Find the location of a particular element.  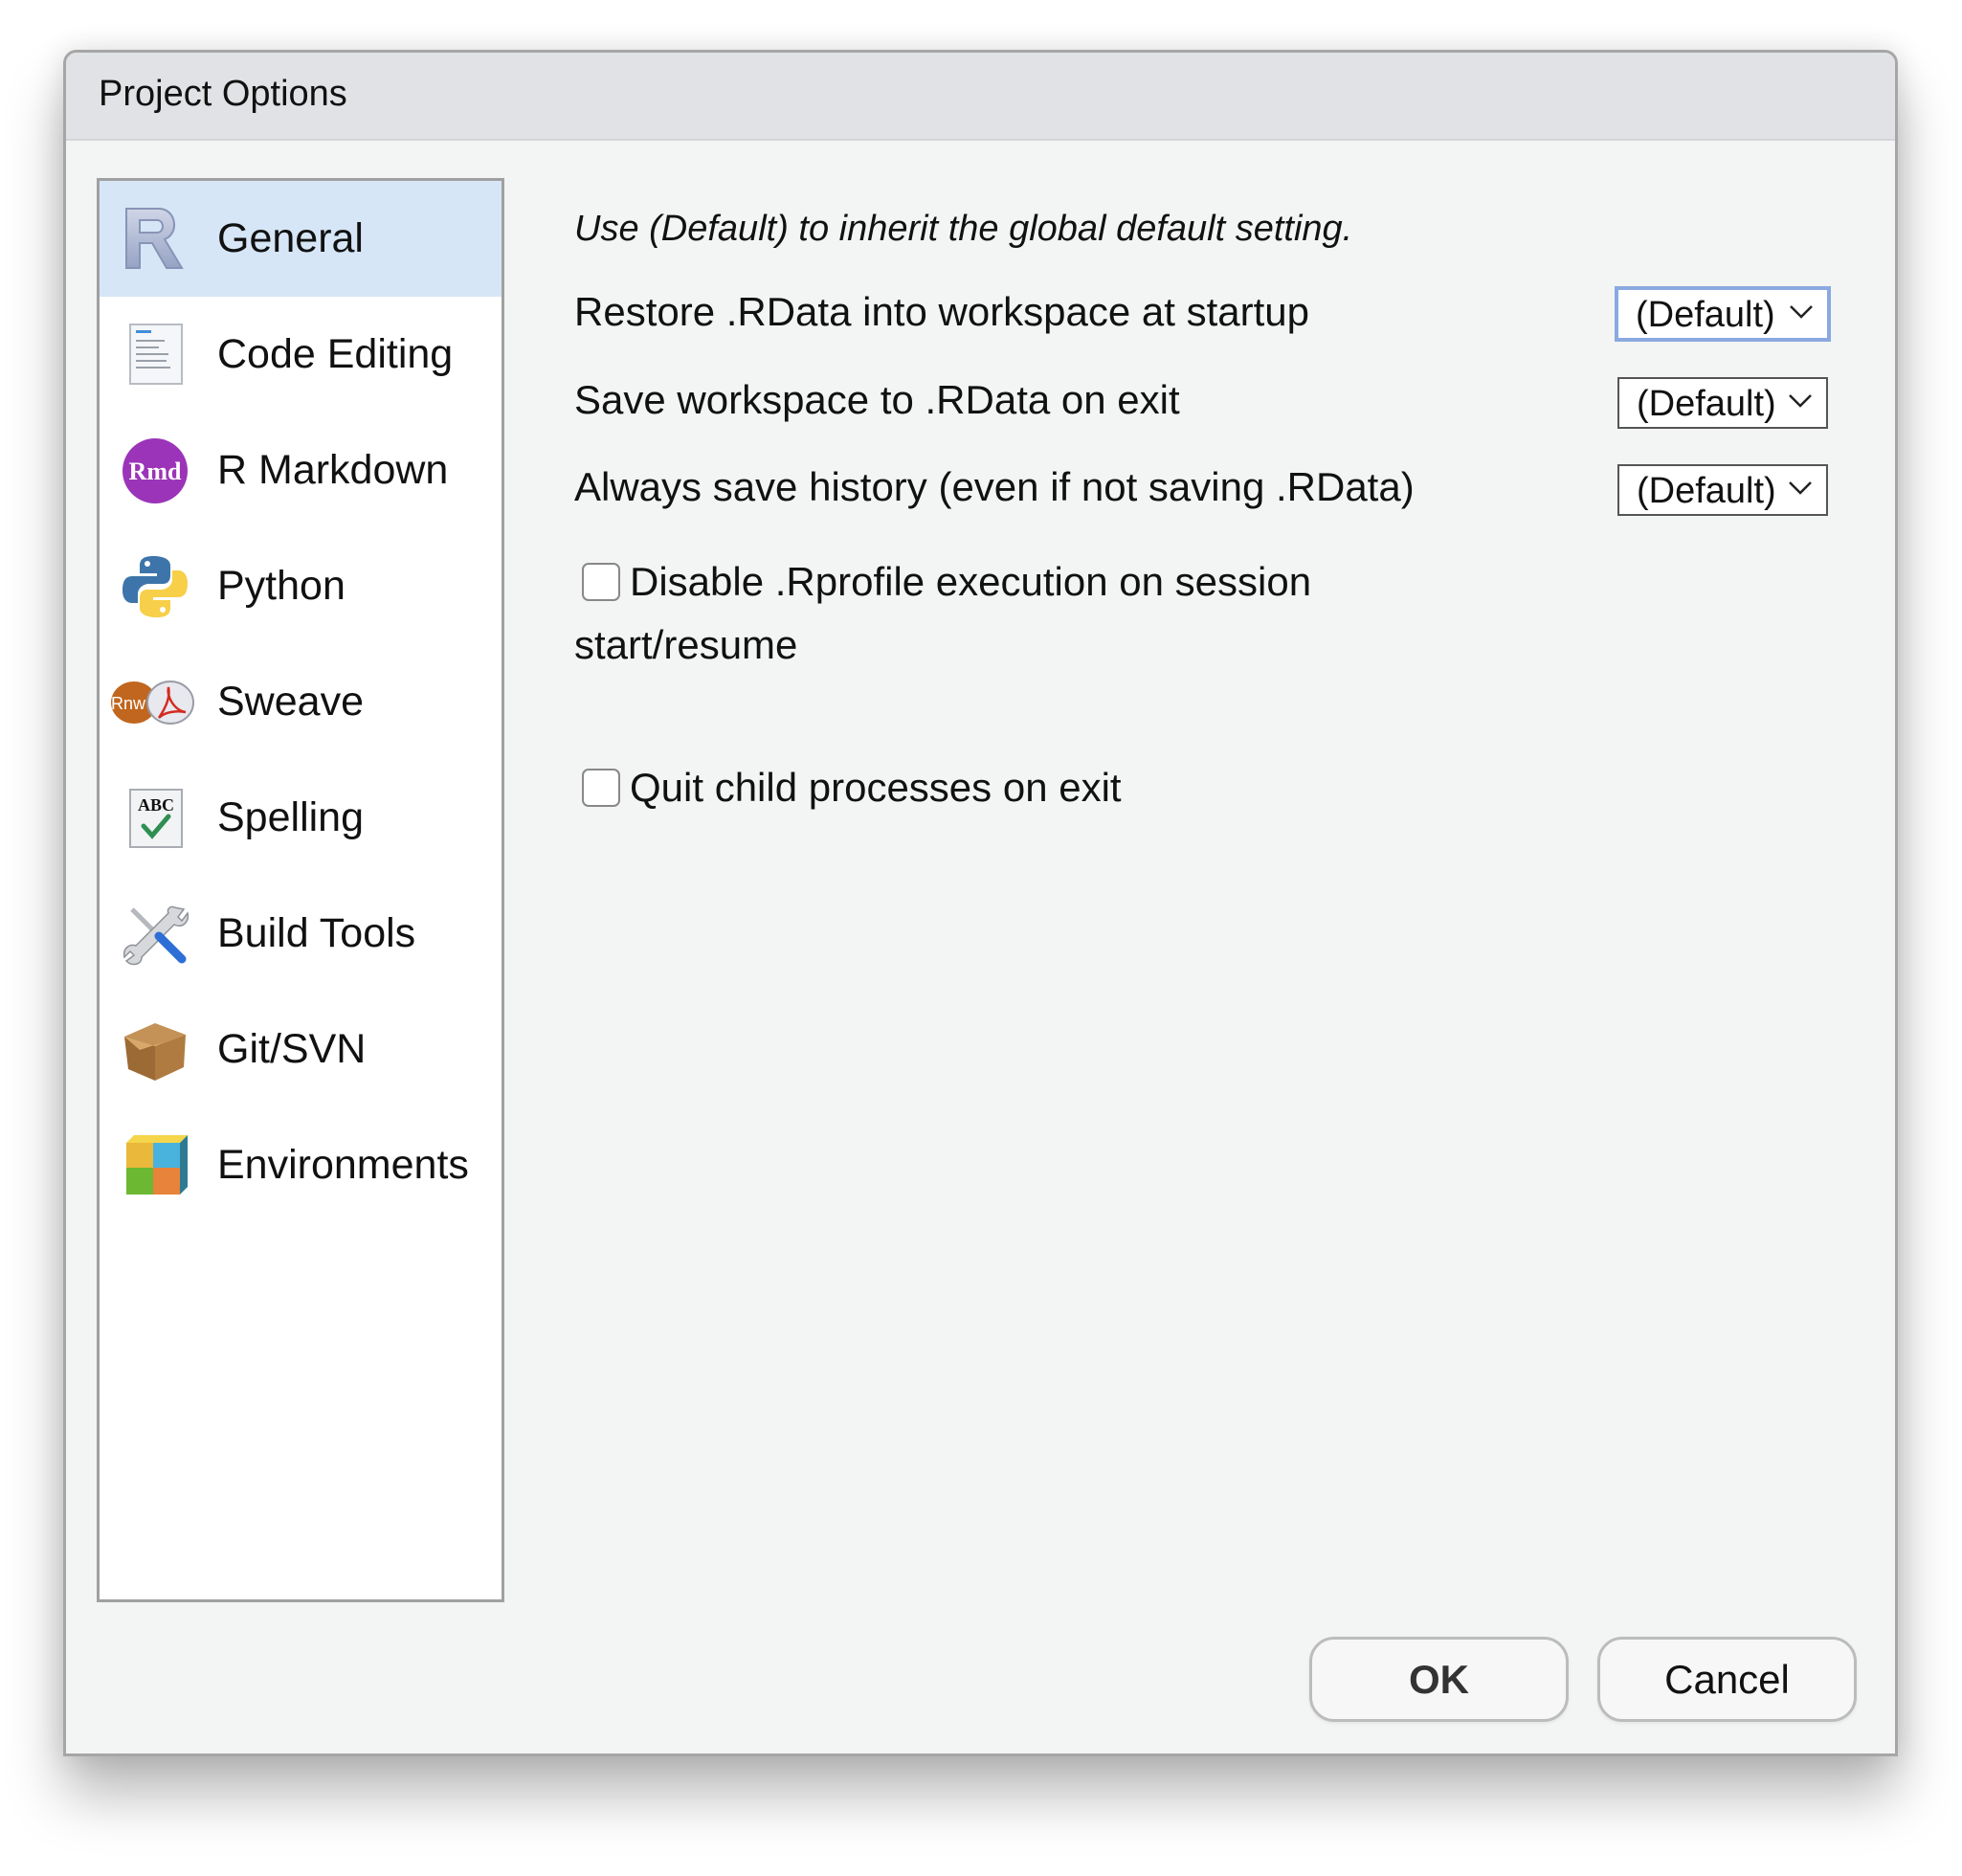

sidebar-item-general: General is located at coordinates (301, 239).